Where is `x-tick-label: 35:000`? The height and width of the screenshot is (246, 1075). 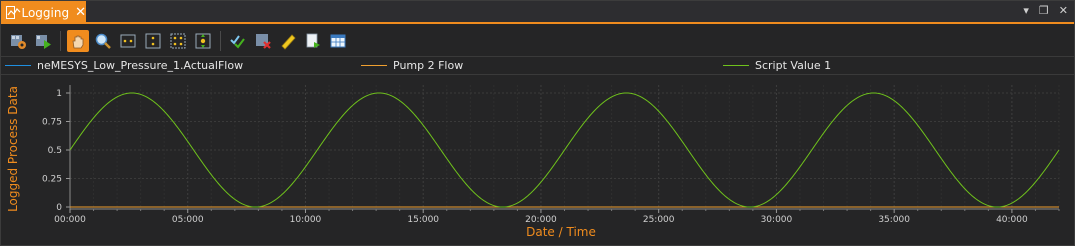 x-tick-label: 35:000 is located at coordinates (894, 220).